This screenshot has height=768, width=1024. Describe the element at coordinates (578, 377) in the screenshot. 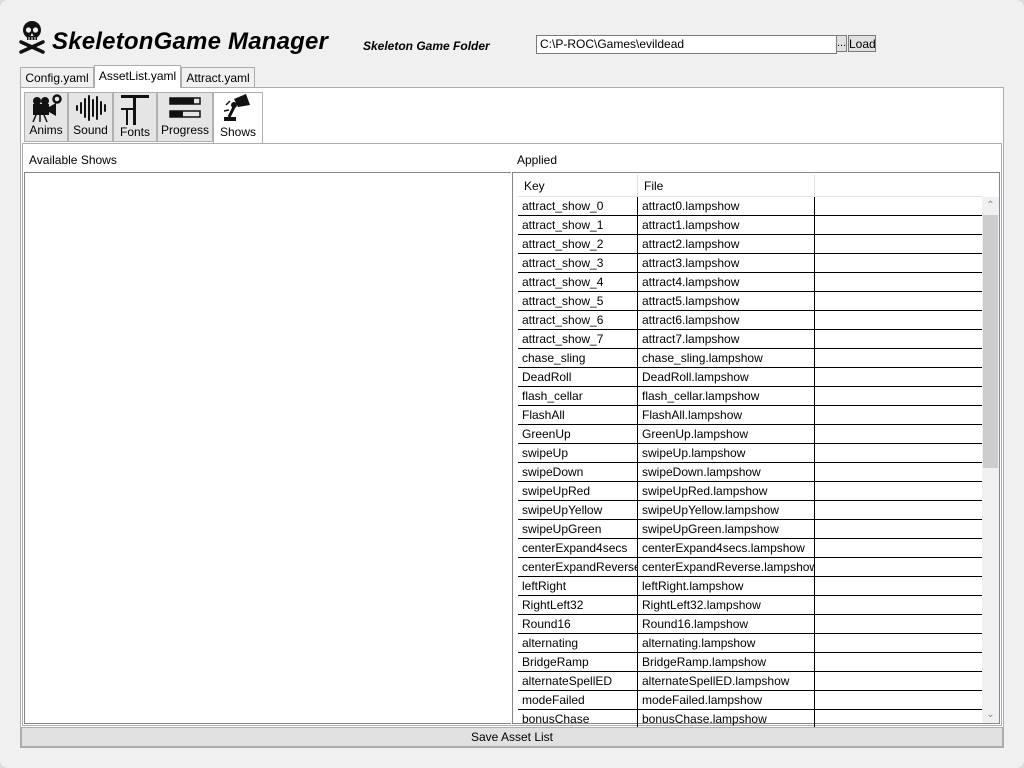

I see `key-cell: DeadRoll` at that location.